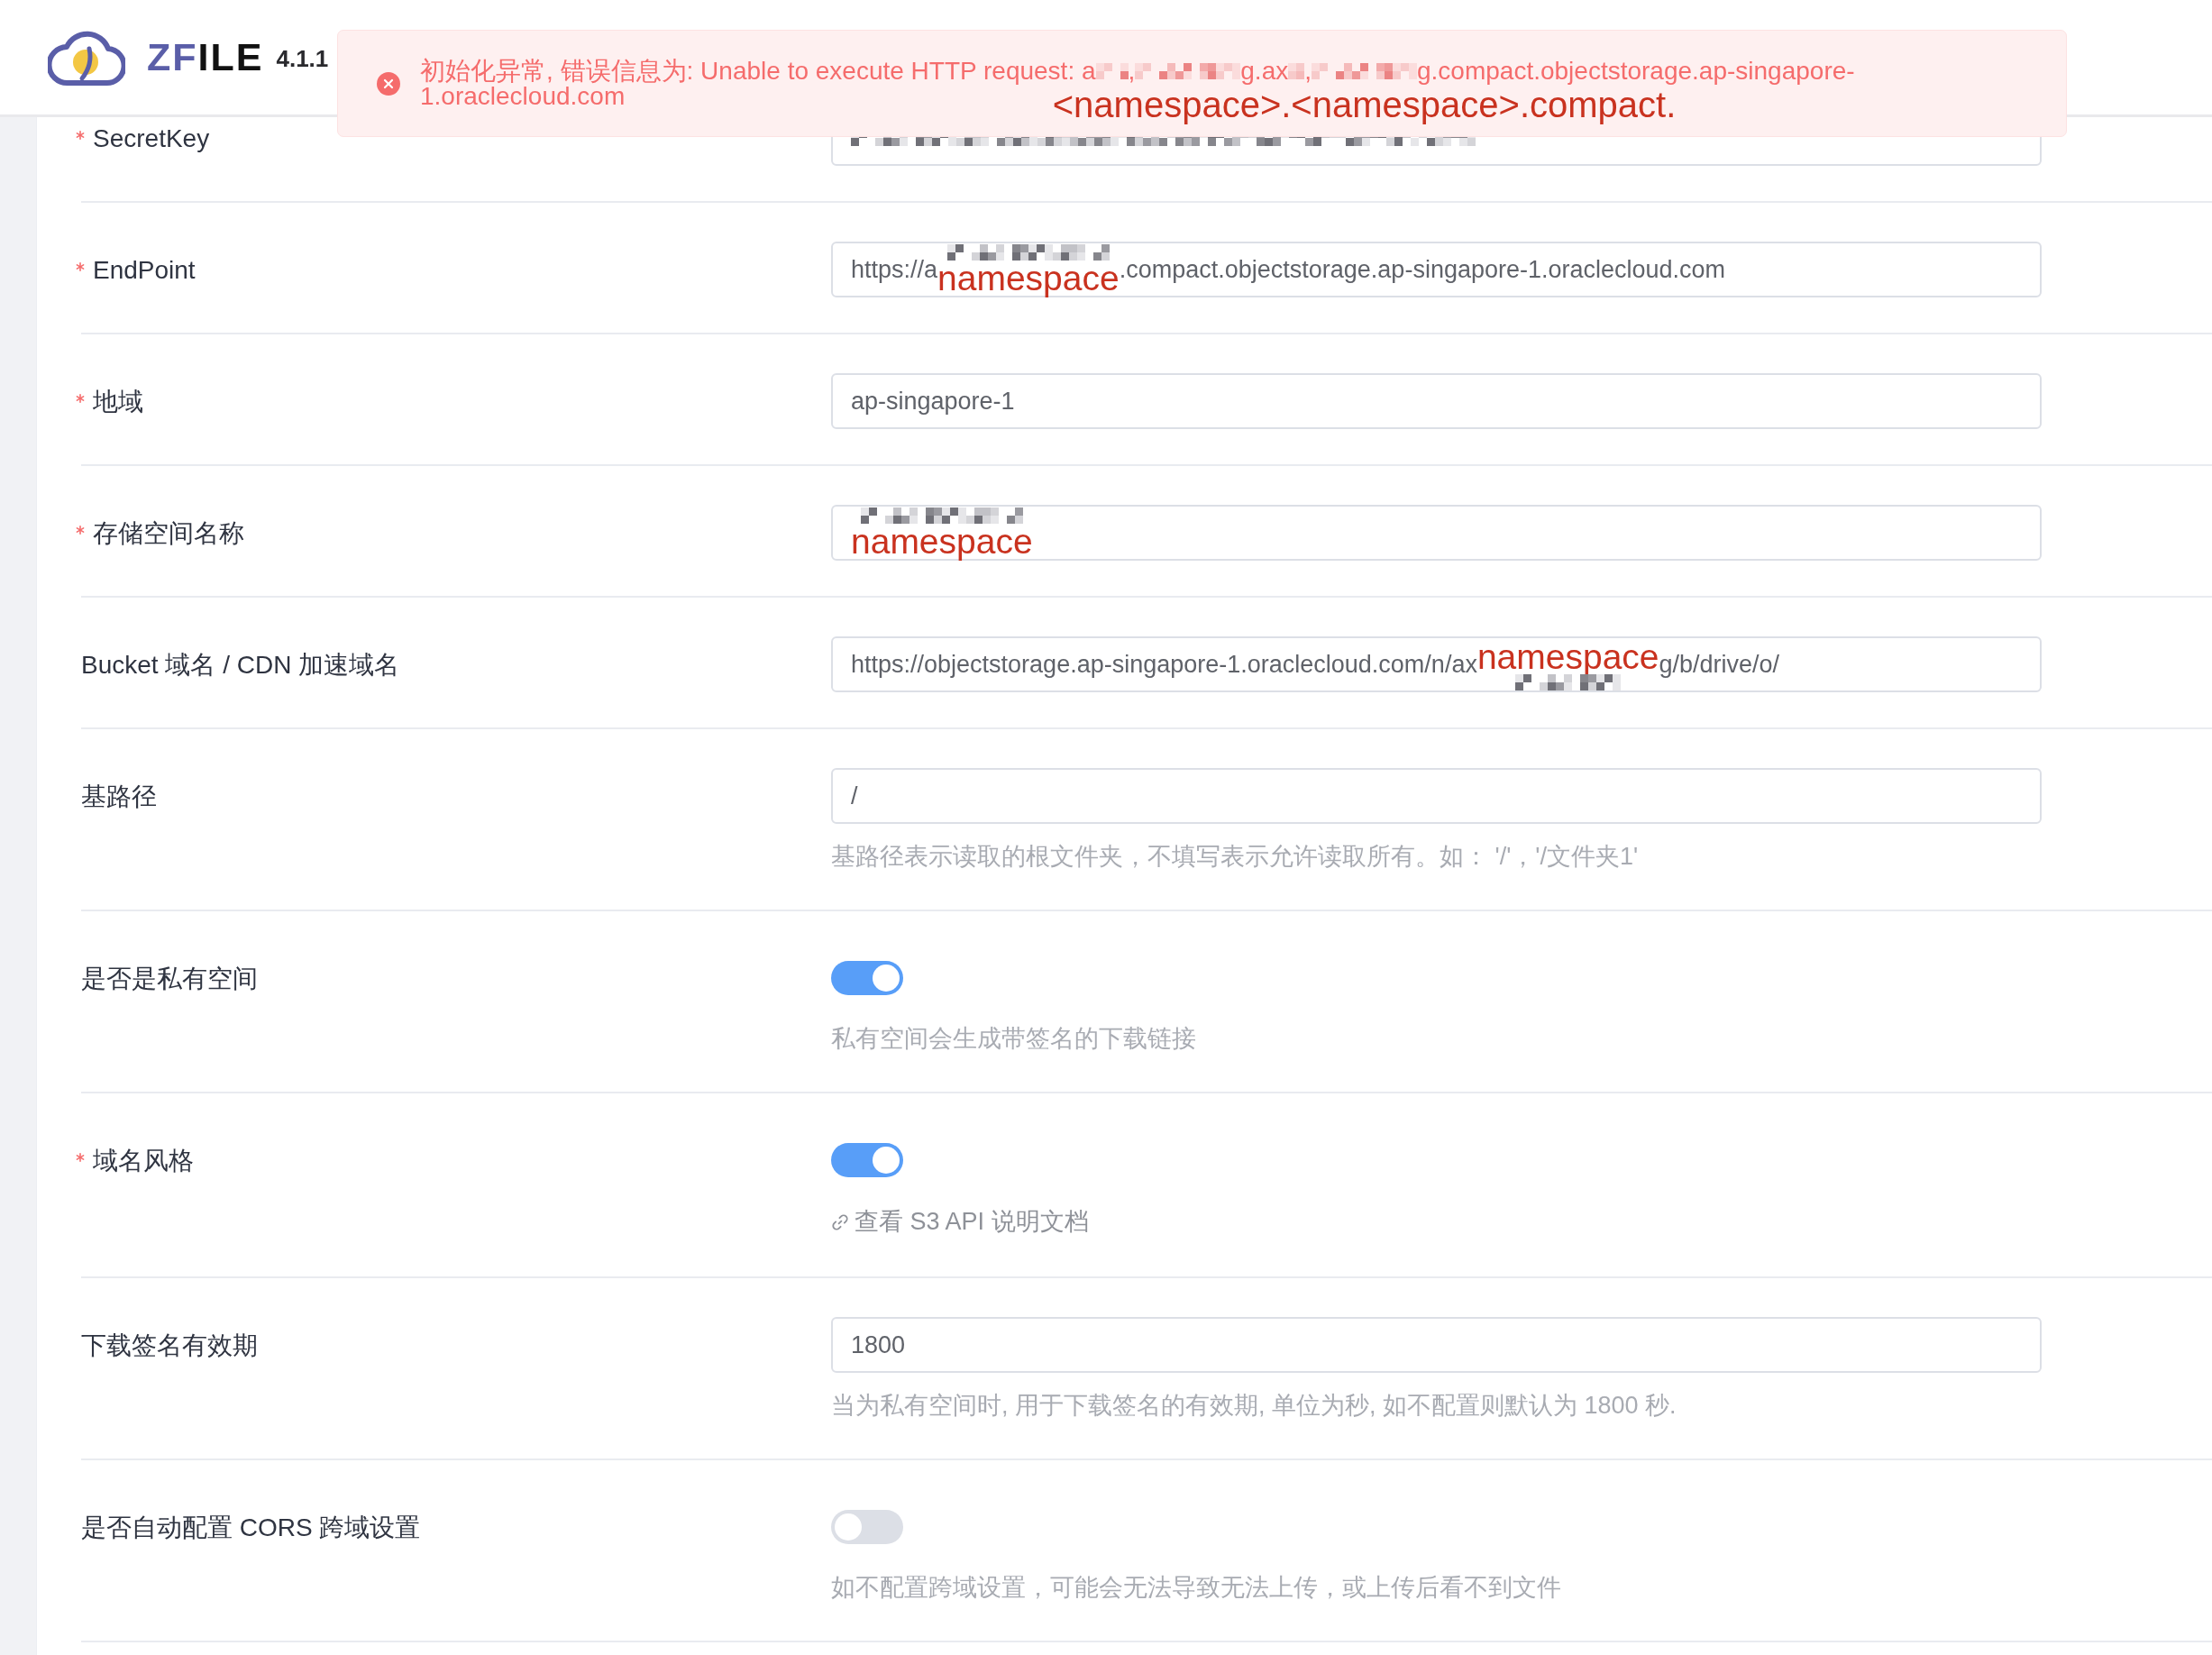  Describe the element at coordinates (151, 138) in the screenshot. I see `field-label: SecretKey` at that location.